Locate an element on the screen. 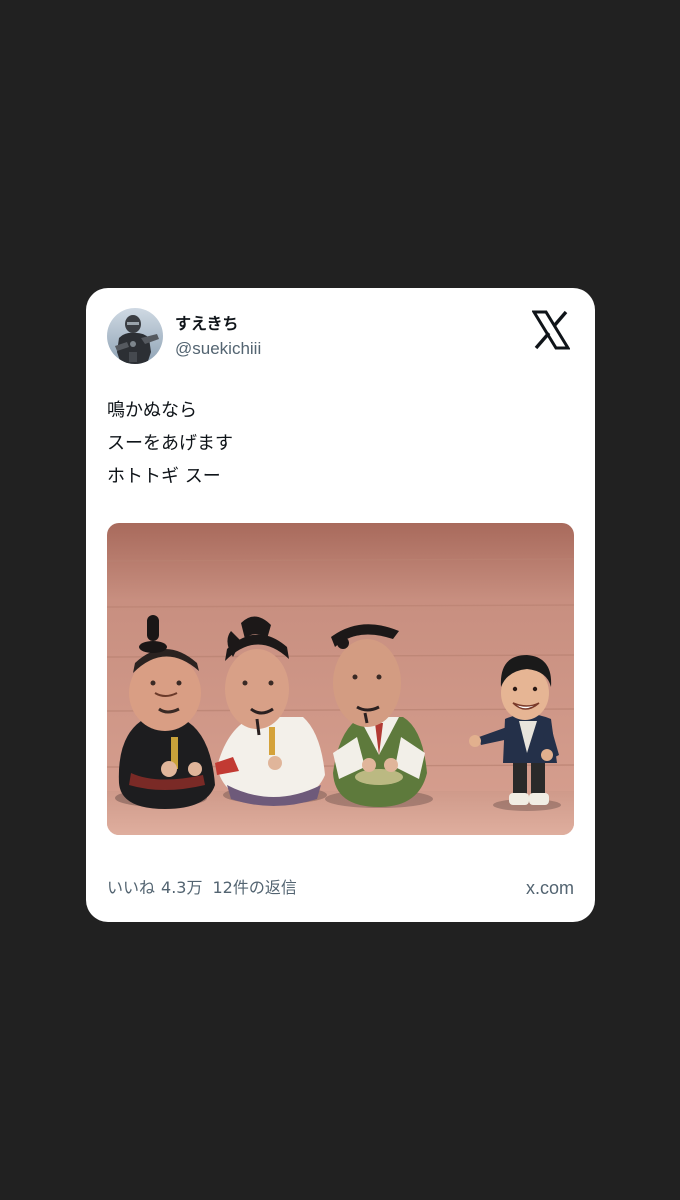 Image resolution: width=680 pixels, height=1200 pixels. tweet-text-line: スーをあげます is located at coordinates (170, 443).